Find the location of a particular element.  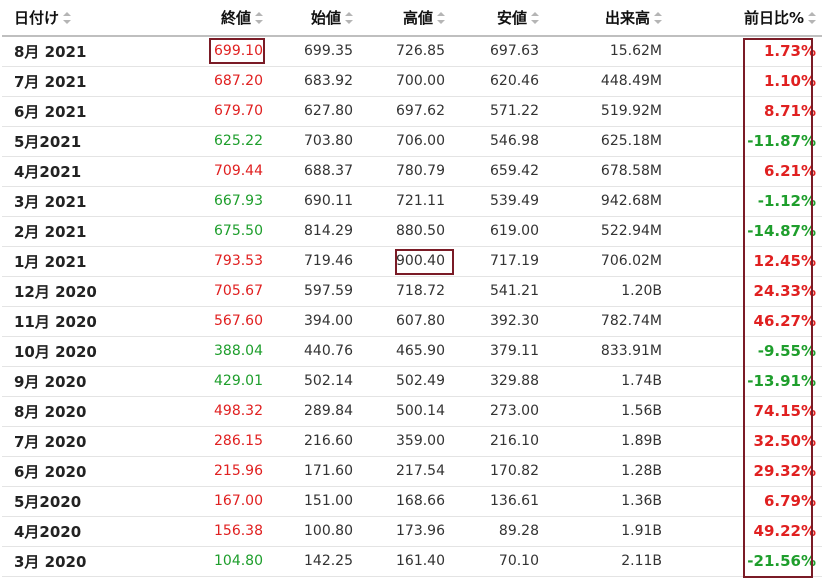

cell-low: 216.10 is located at coordinates (498, 441).